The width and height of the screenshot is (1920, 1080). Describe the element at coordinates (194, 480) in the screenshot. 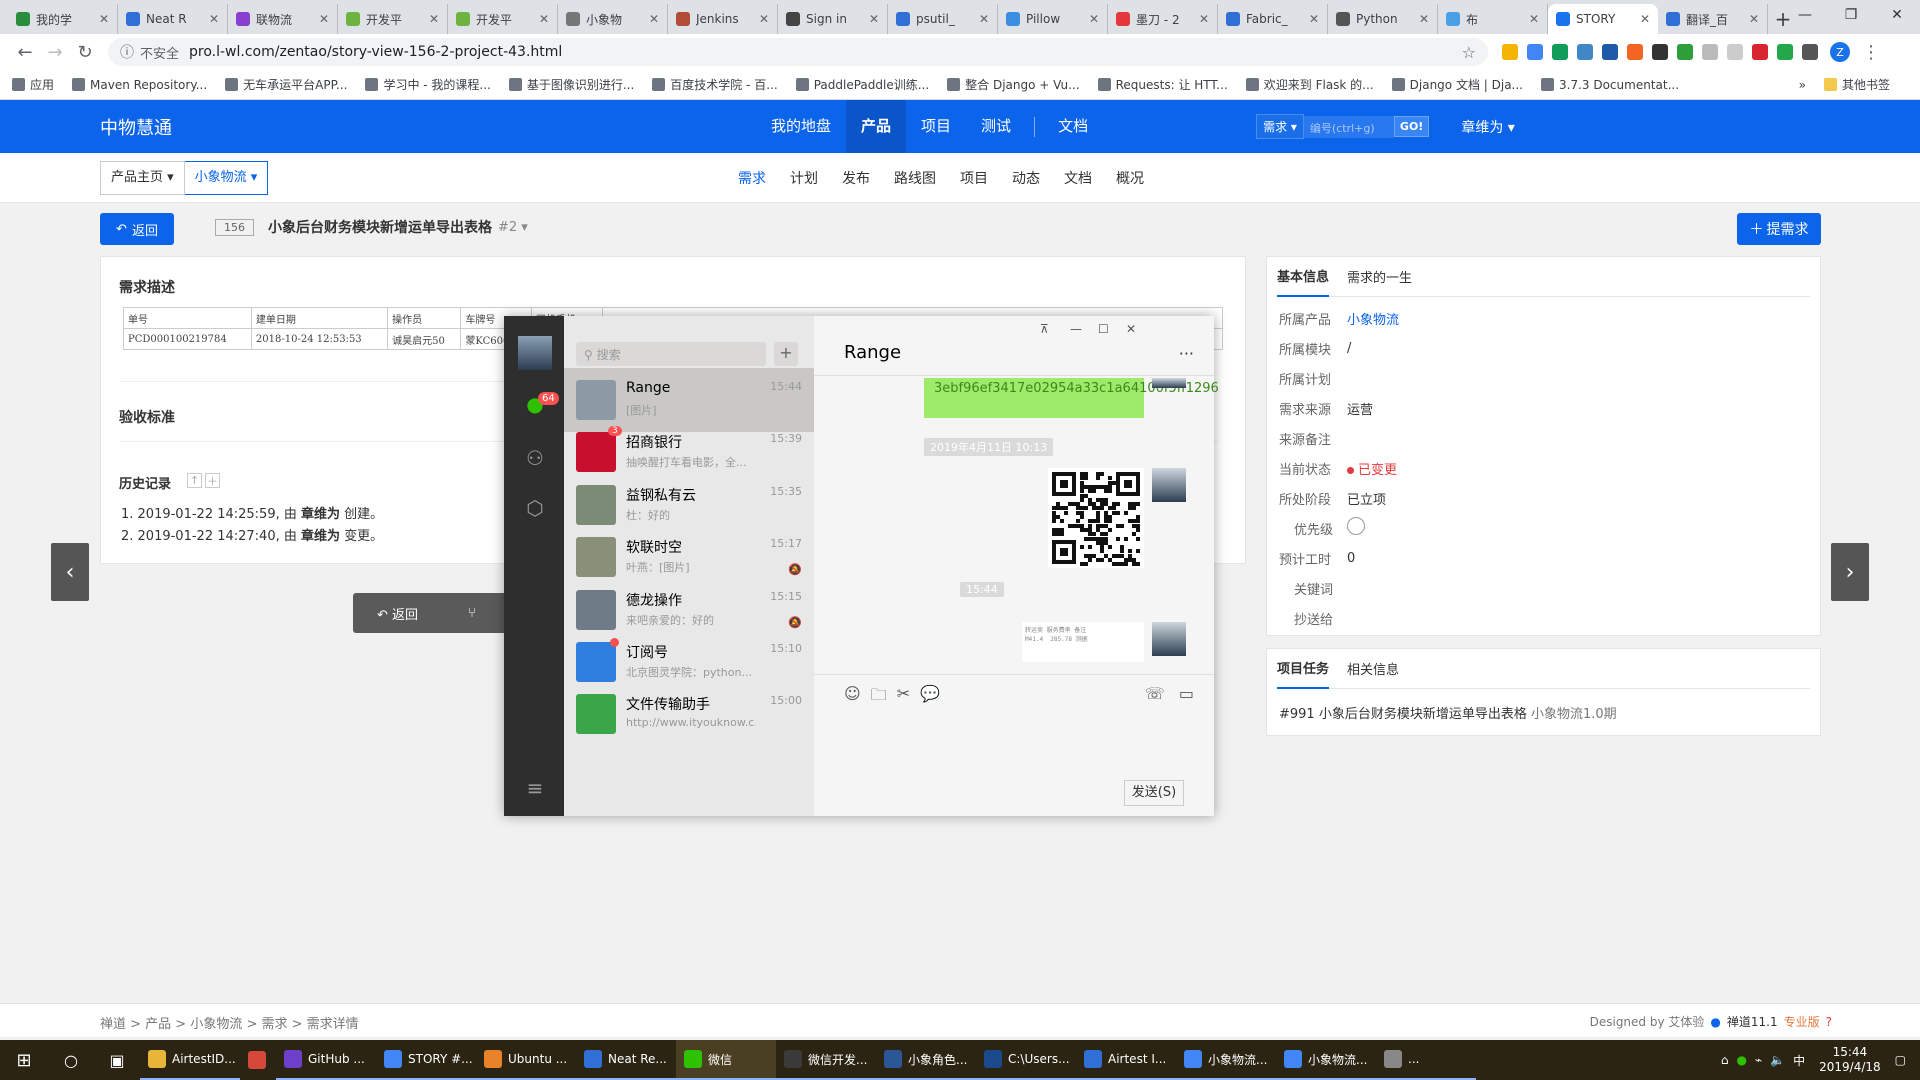

I see `sort-icon: ↑` at that location.